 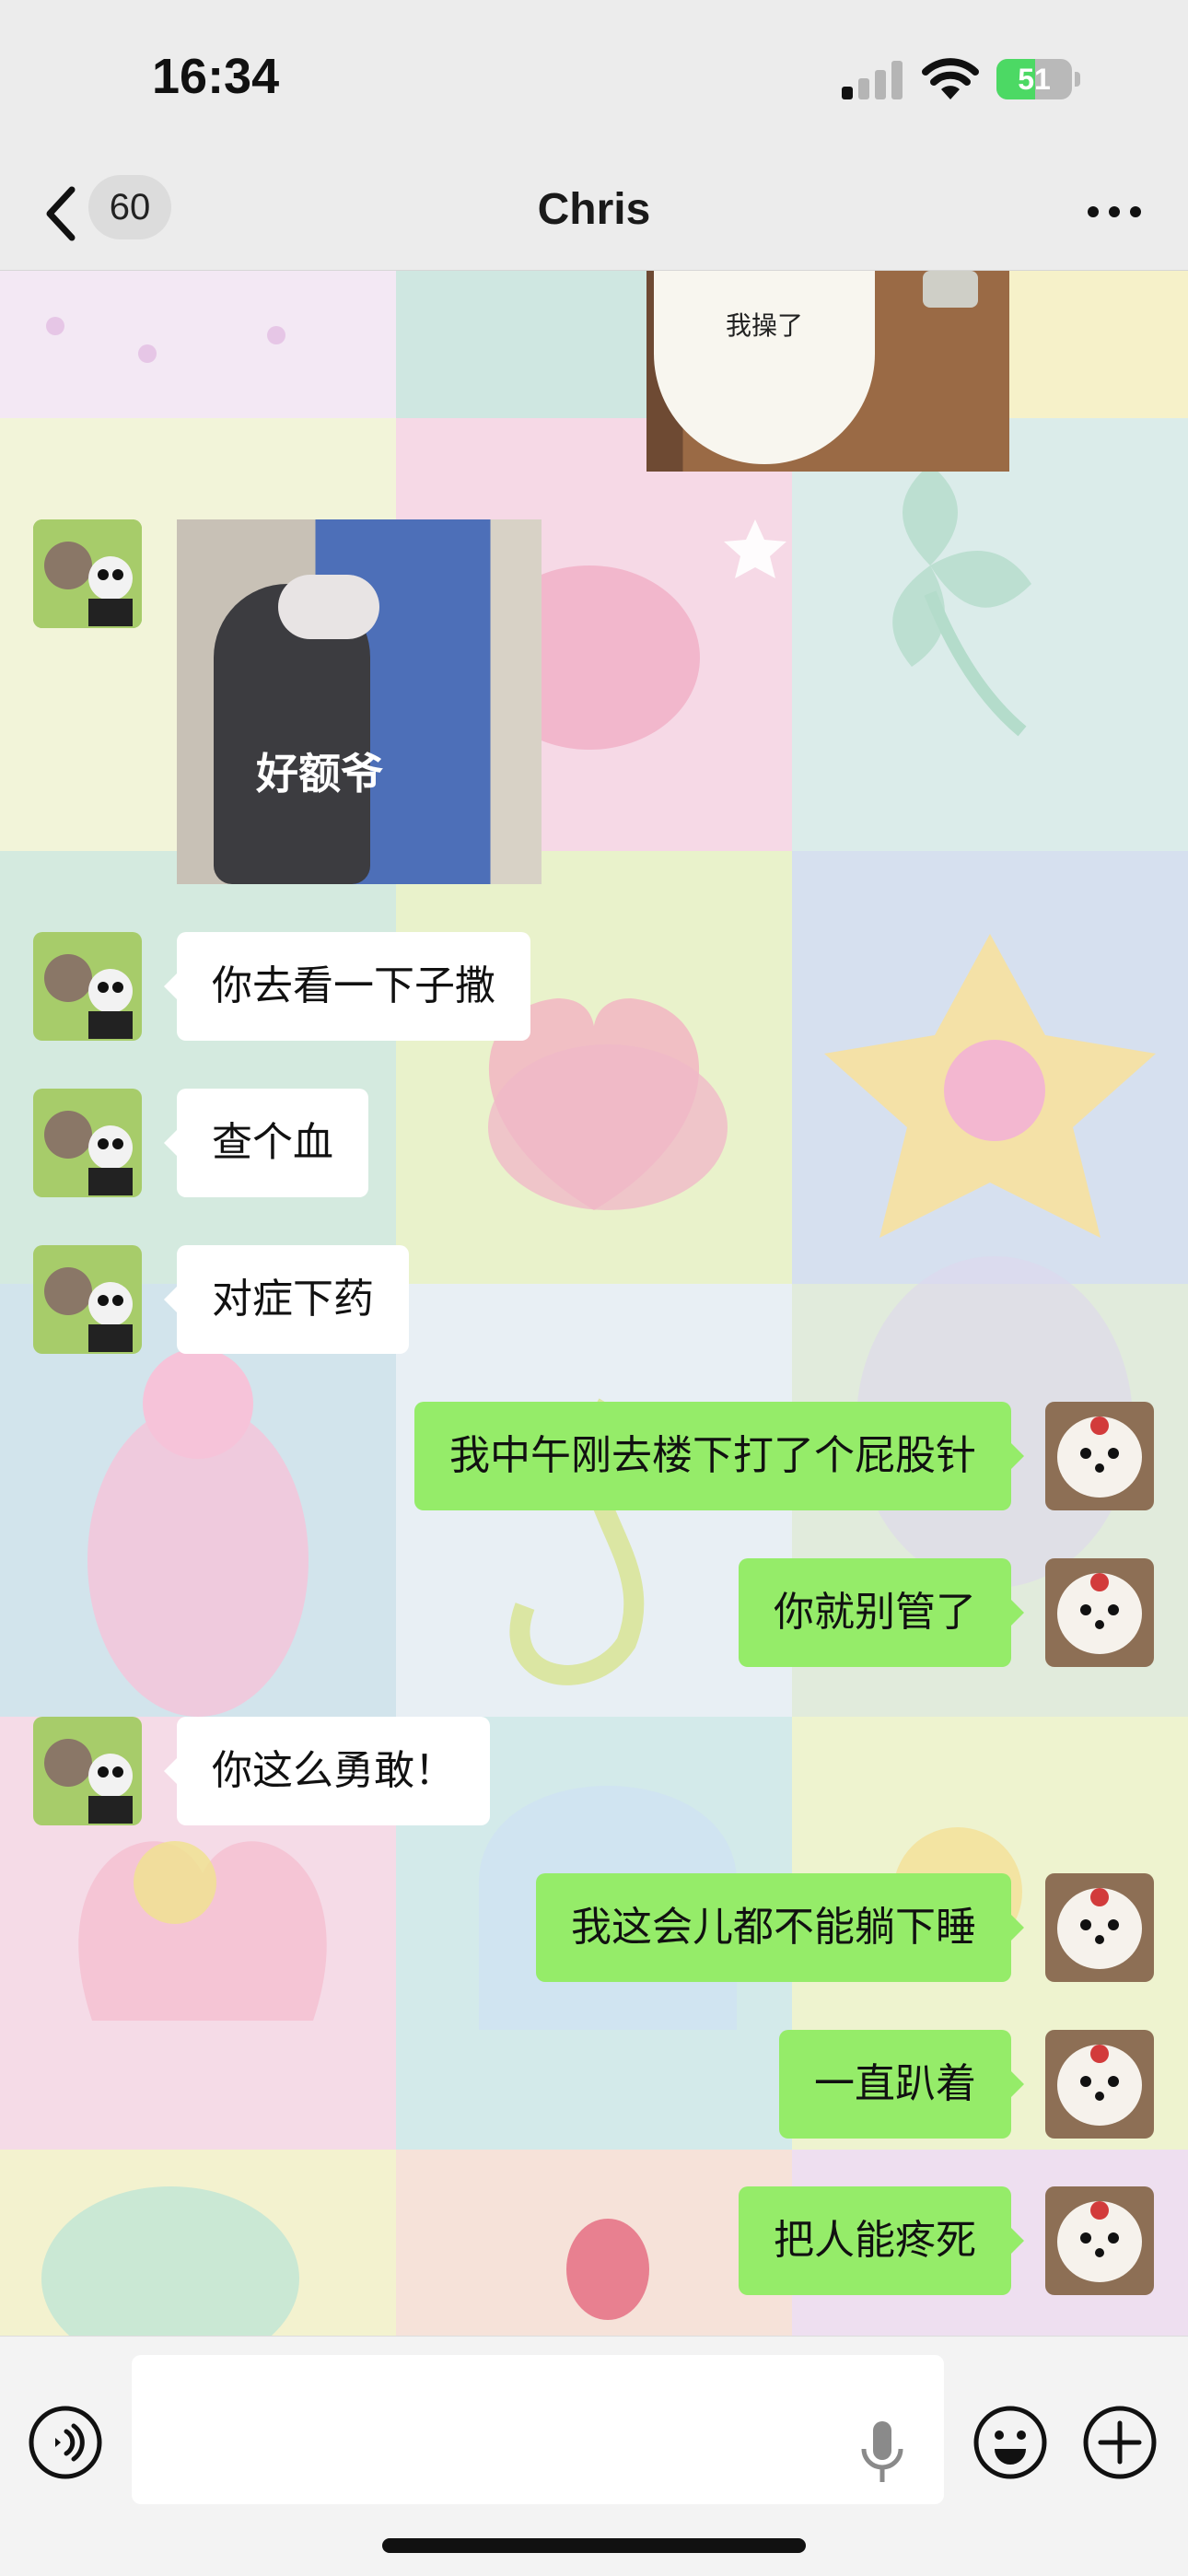 What do you see at coordinates (347, 986) in the screenshot?
I see `incoming-message-bubble: 你去看一下子撒` at bounding box center [347, 986].